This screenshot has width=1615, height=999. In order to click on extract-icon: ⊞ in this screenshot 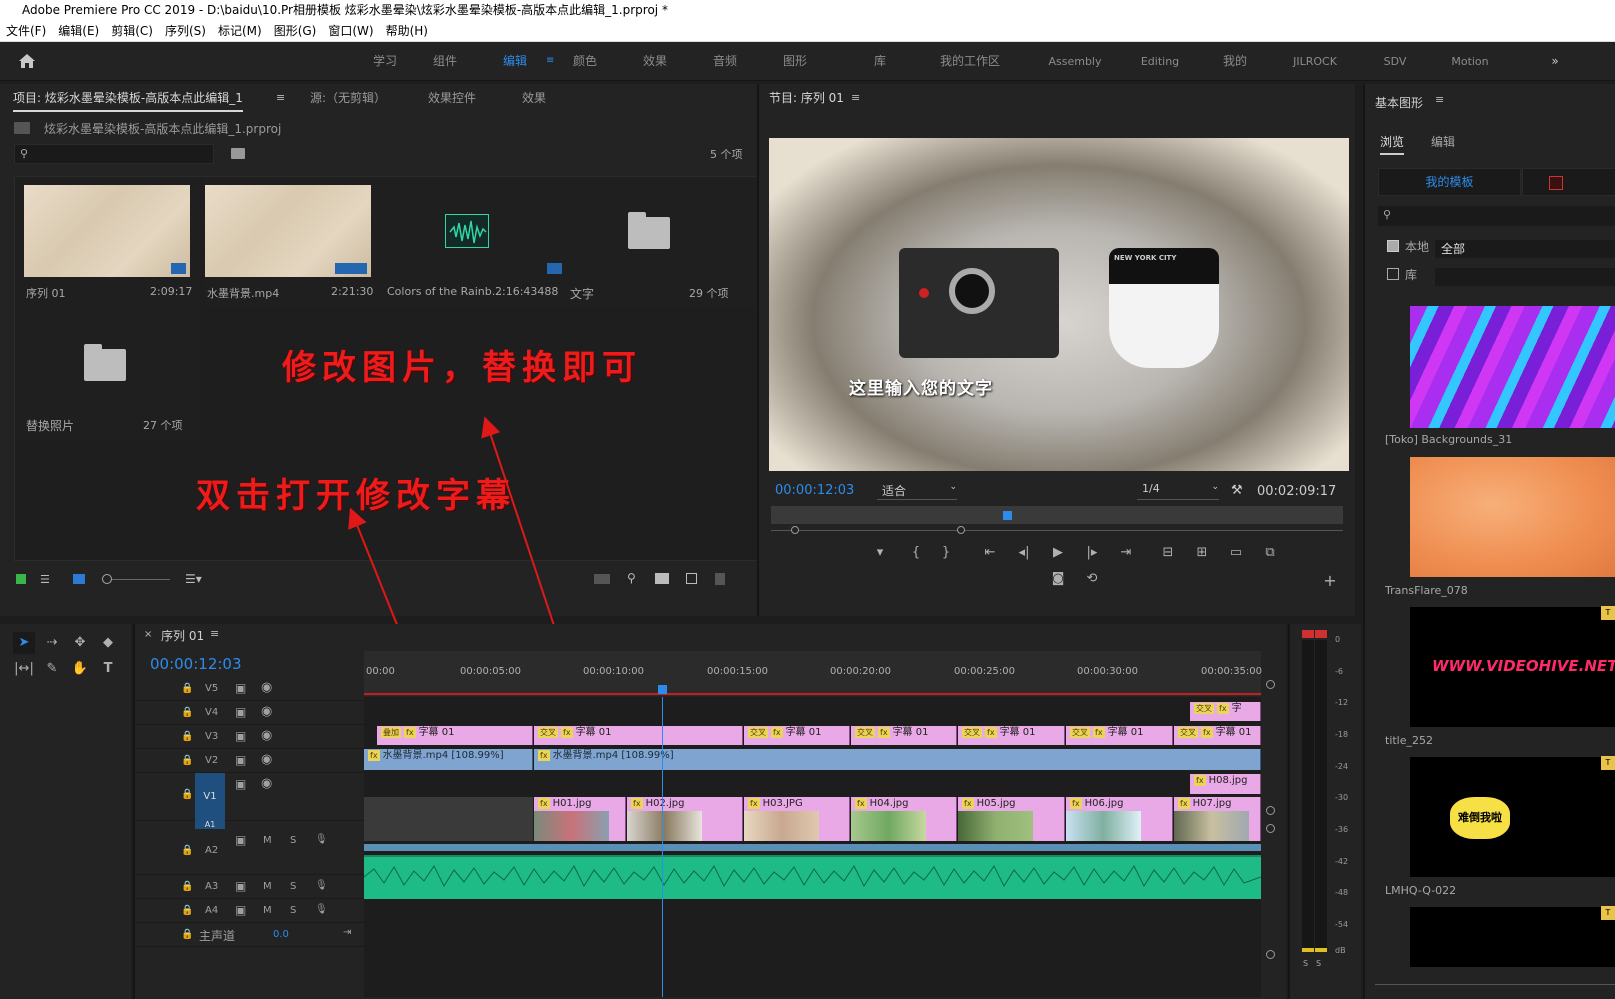, I will do `click(1202, 553)`.